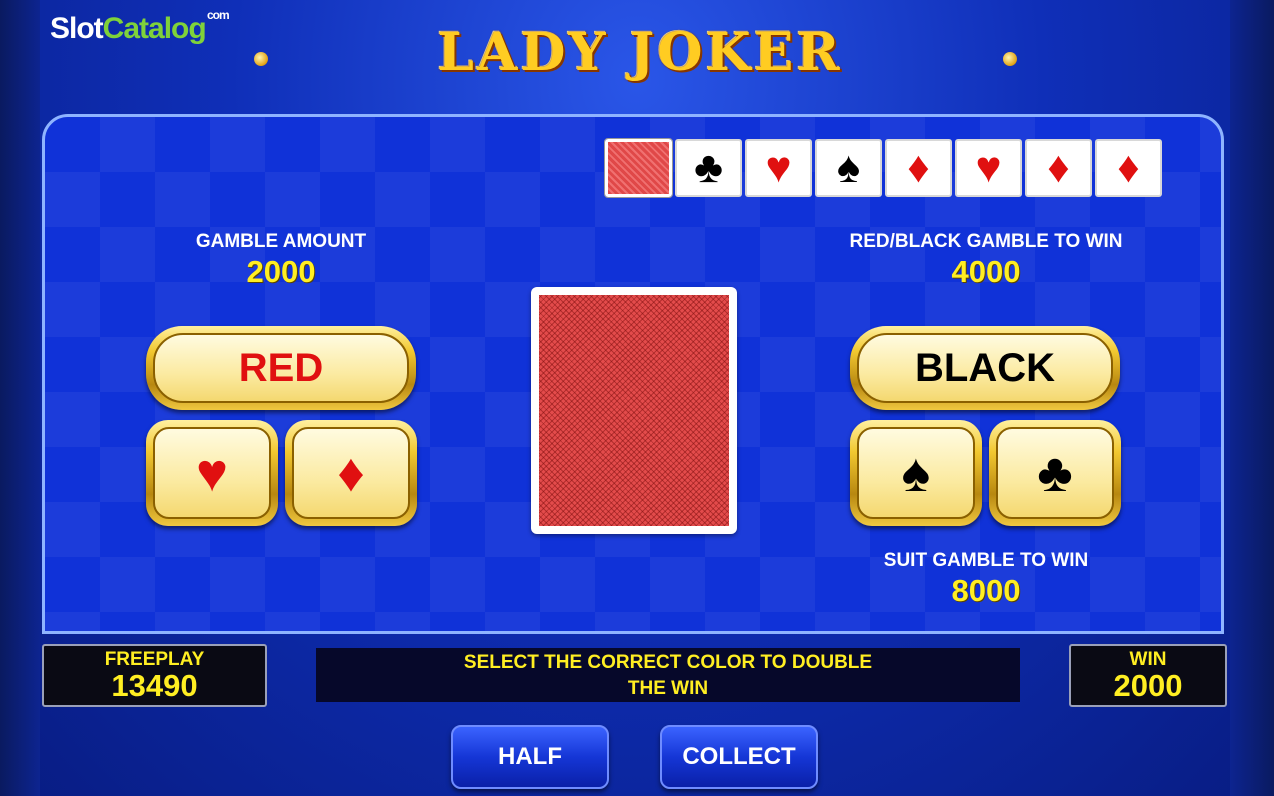  What do you see at coordinates (848, 168) in the screenshot?
I see `history-card-spade-icon: ♠` at bounding box center [848, 168].